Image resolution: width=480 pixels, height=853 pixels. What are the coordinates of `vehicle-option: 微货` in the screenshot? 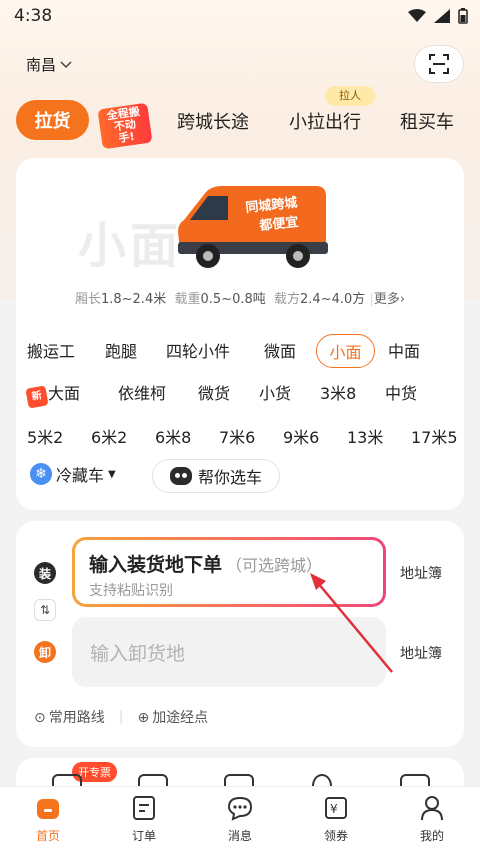 It's located at (214, 392).